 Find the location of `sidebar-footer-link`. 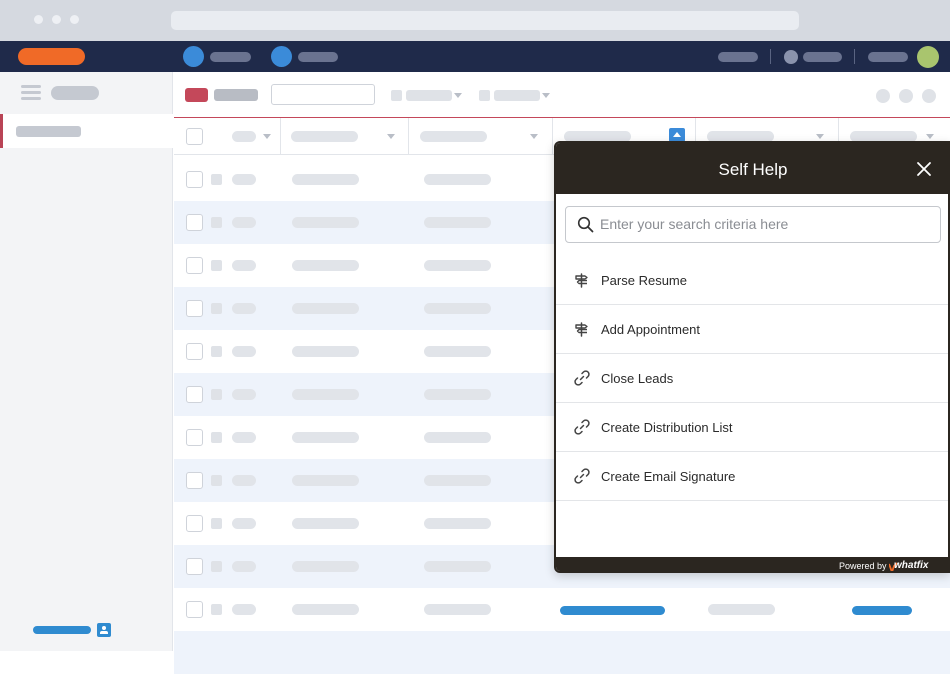

sidebar-footer-link is located at coordinates (62, 630).